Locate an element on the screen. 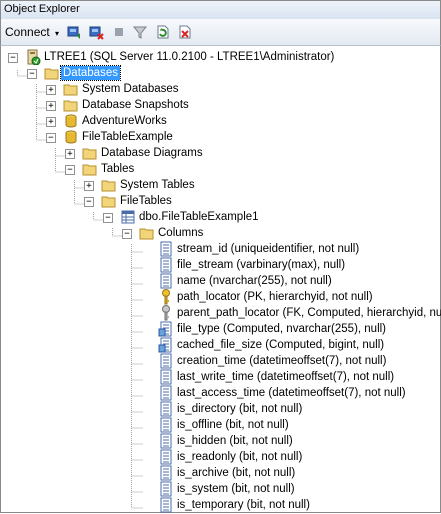 Image resolution: width=441 pixels, height=514 pixels. database-diagrams-label: Database Diagrams is located at coordinates (152, 153).